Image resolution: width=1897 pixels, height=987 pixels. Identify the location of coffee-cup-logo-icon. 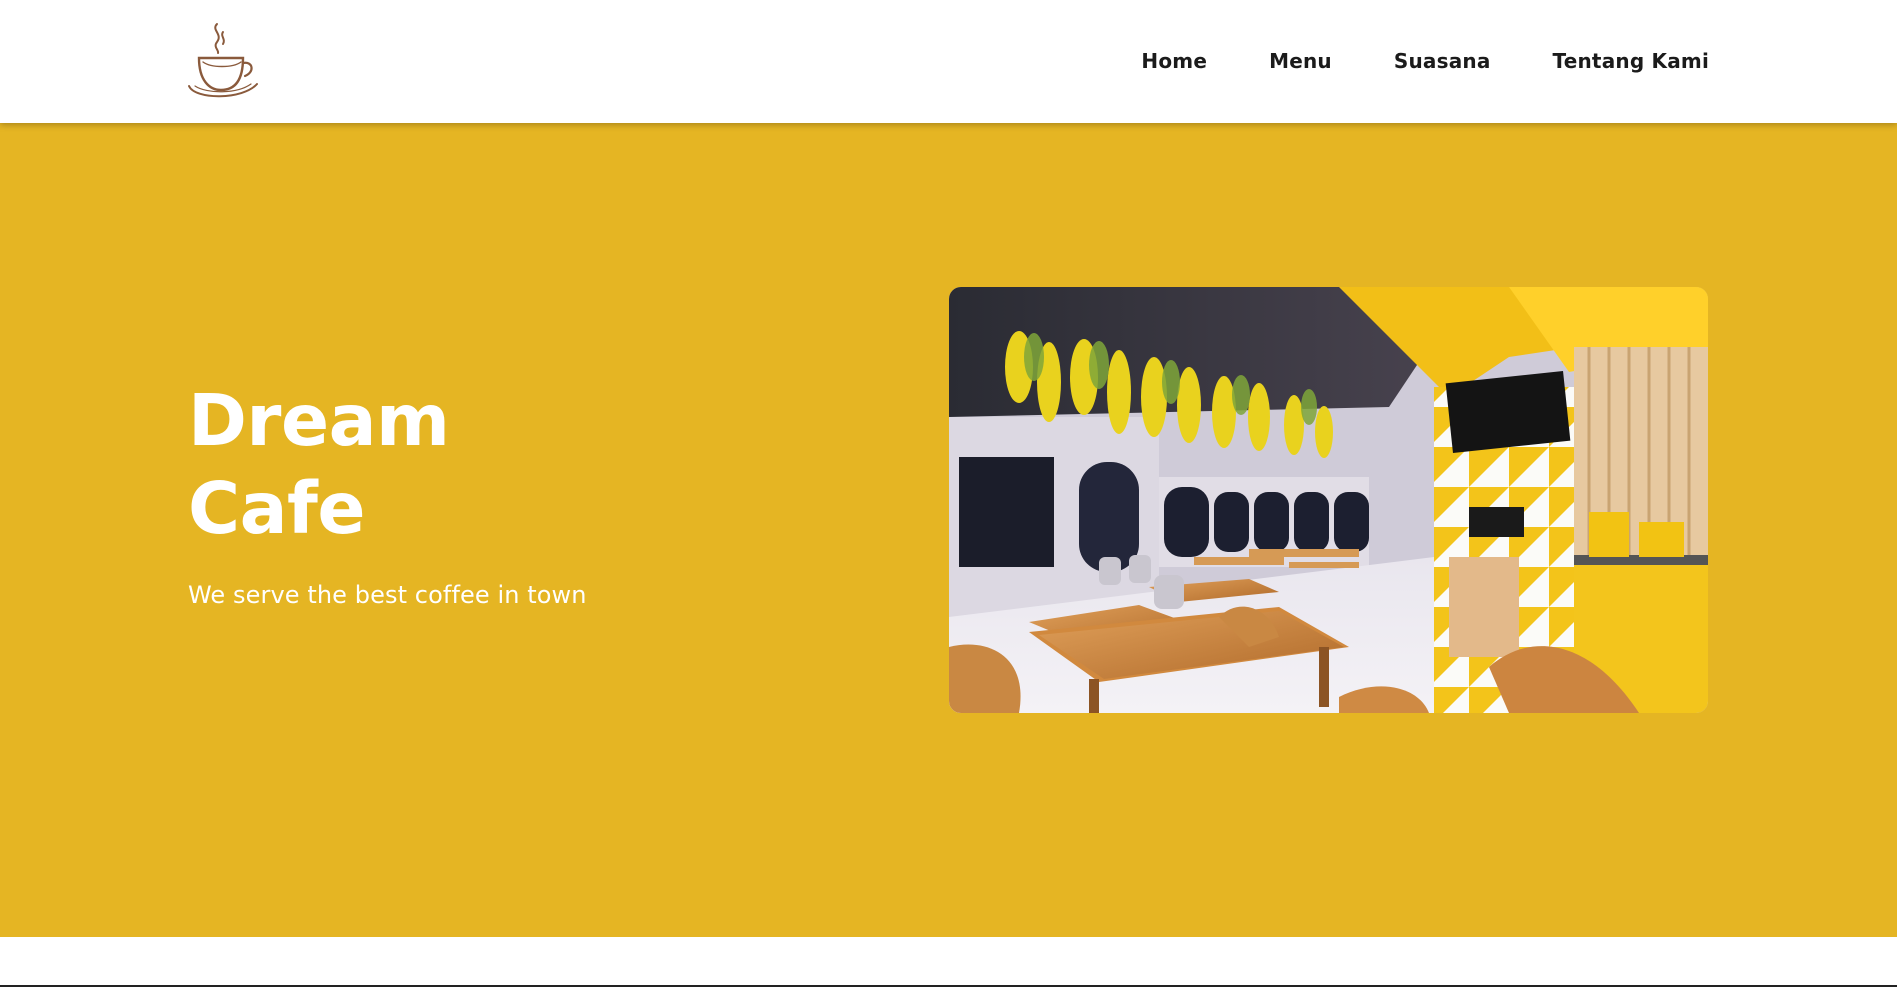
(225, 60).